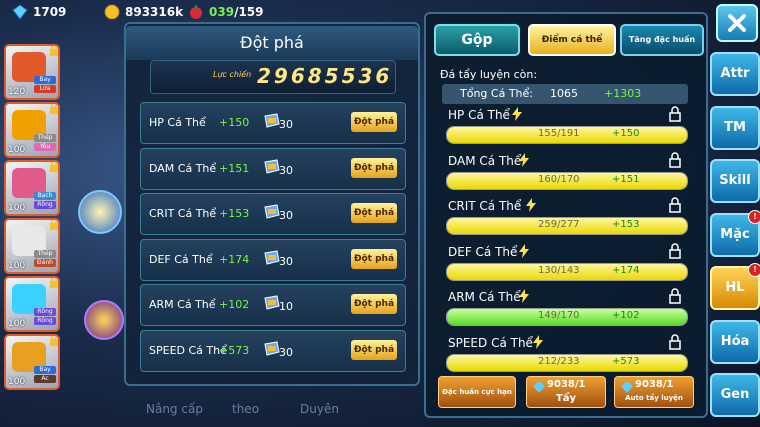  I want to click on hero-type-tag: Ác, so click(45, 379).